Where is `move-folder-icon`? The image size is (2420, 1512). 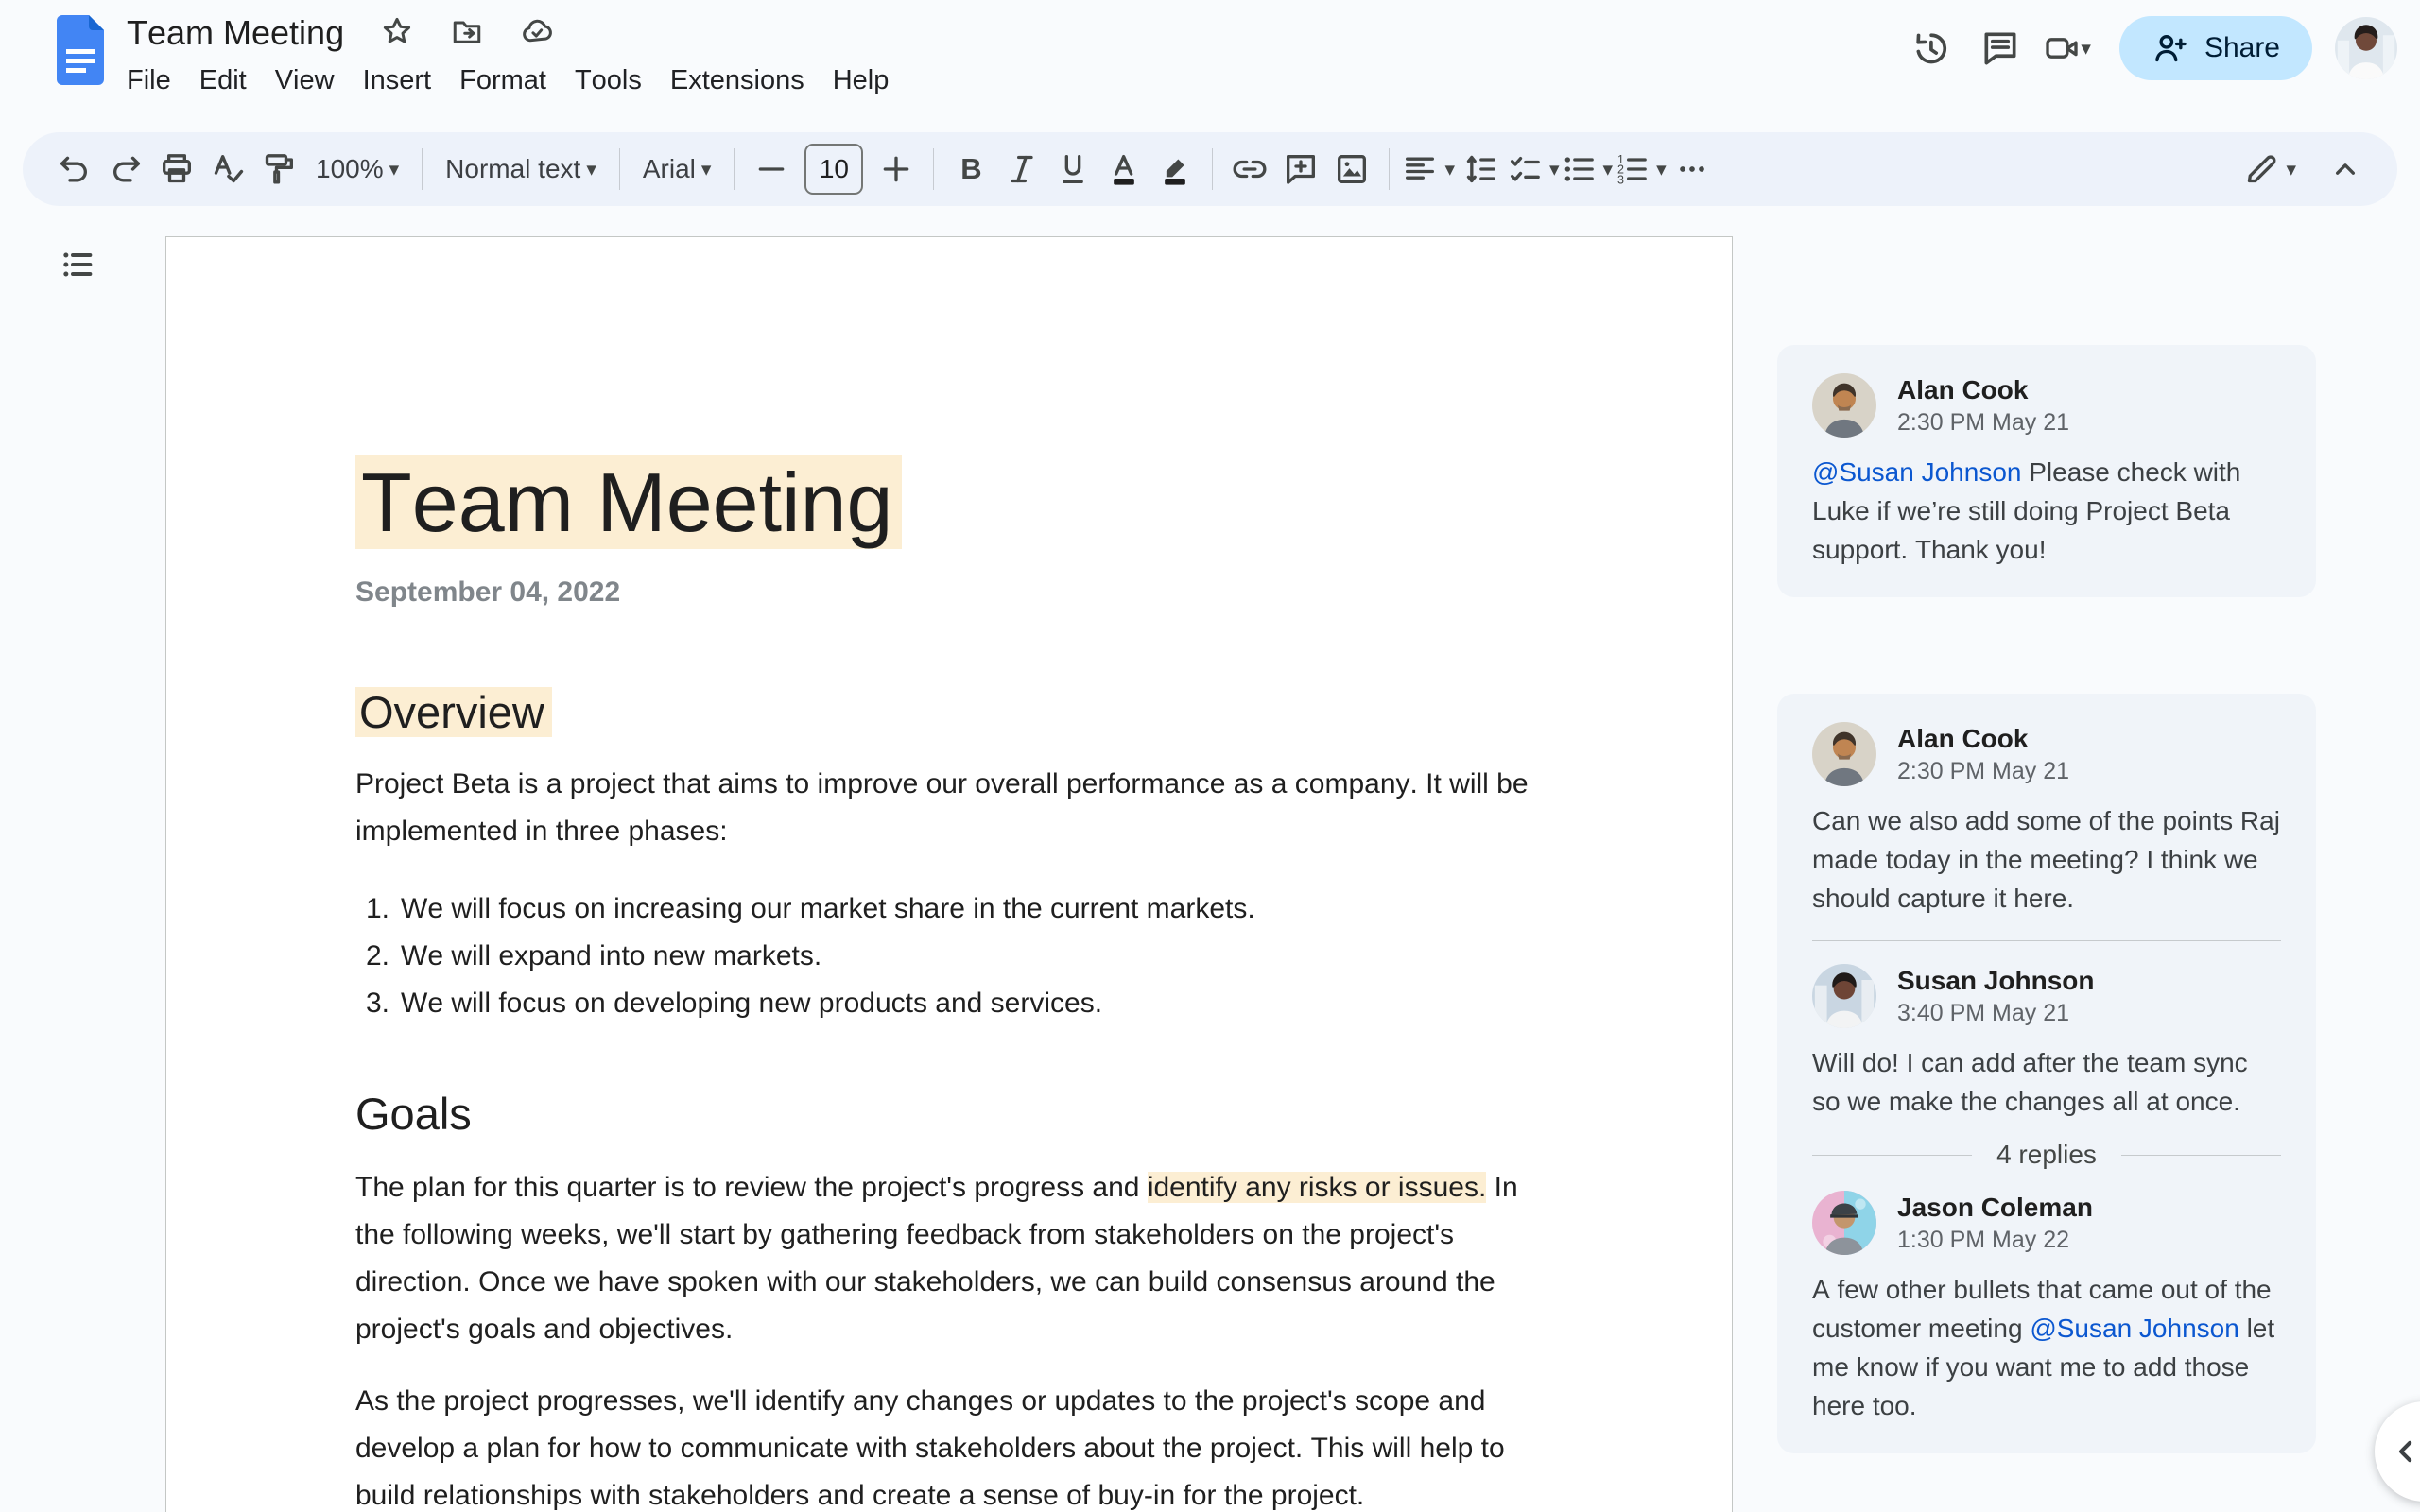 move-folder-icon is located at coordinates (467, 33).